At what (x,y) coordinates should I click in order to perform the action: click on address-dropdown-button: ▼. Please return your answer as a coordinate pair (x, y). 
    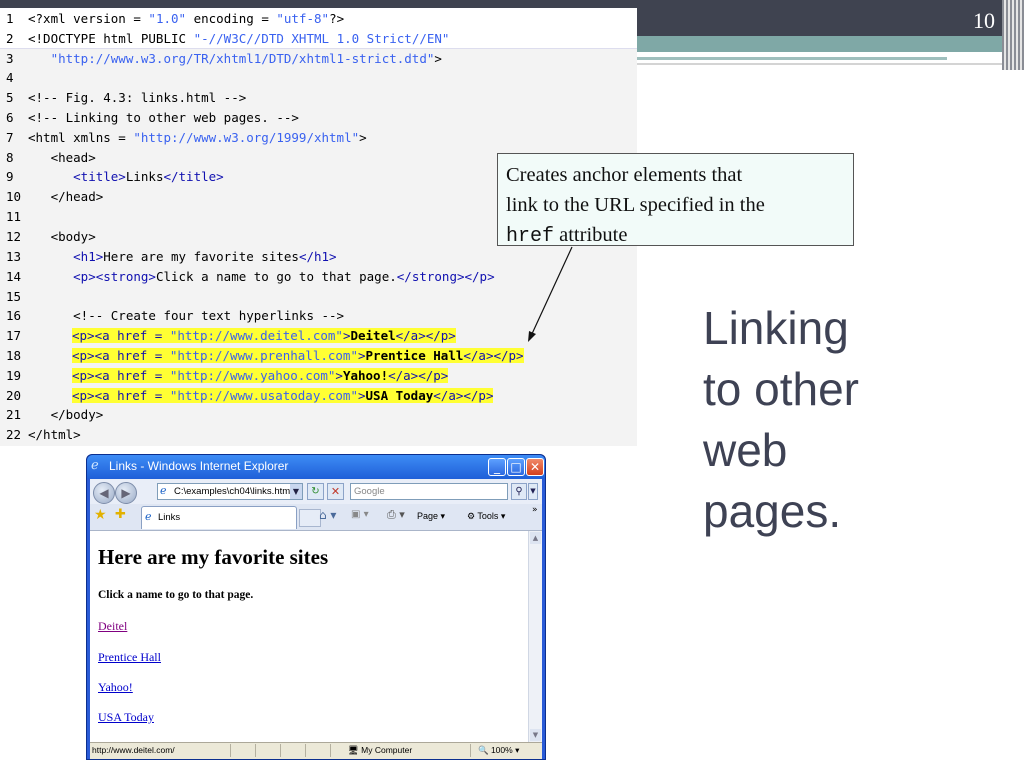
    Looking at the image, I should click on (296, 491).